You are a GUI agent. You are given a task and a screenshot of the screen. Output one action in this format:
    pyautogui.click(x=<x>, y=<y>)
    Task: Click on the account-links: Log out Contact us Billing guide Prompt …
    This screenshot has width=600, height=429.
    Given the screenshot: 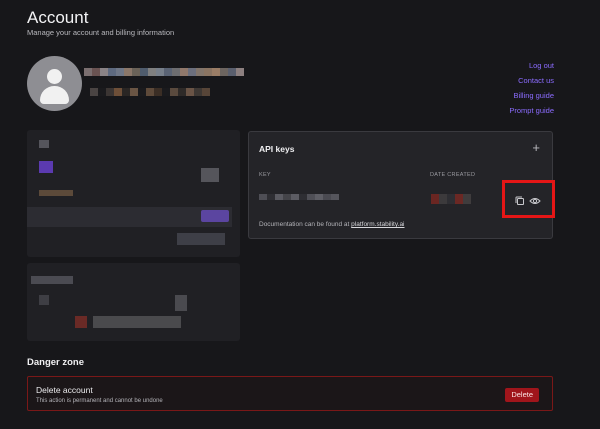 What is the action you would take?
    pyautogui.click(x=531, y=88)
    